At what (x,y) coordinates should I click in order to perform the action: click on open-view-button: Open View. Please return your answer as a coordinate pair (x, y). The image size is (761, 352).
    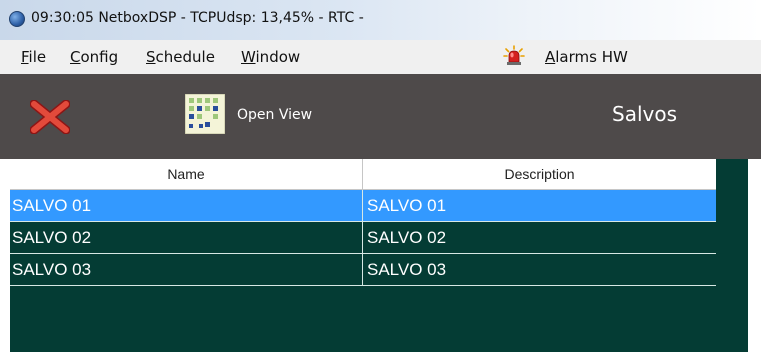
    Looking at the image, I should click on (255, 116).